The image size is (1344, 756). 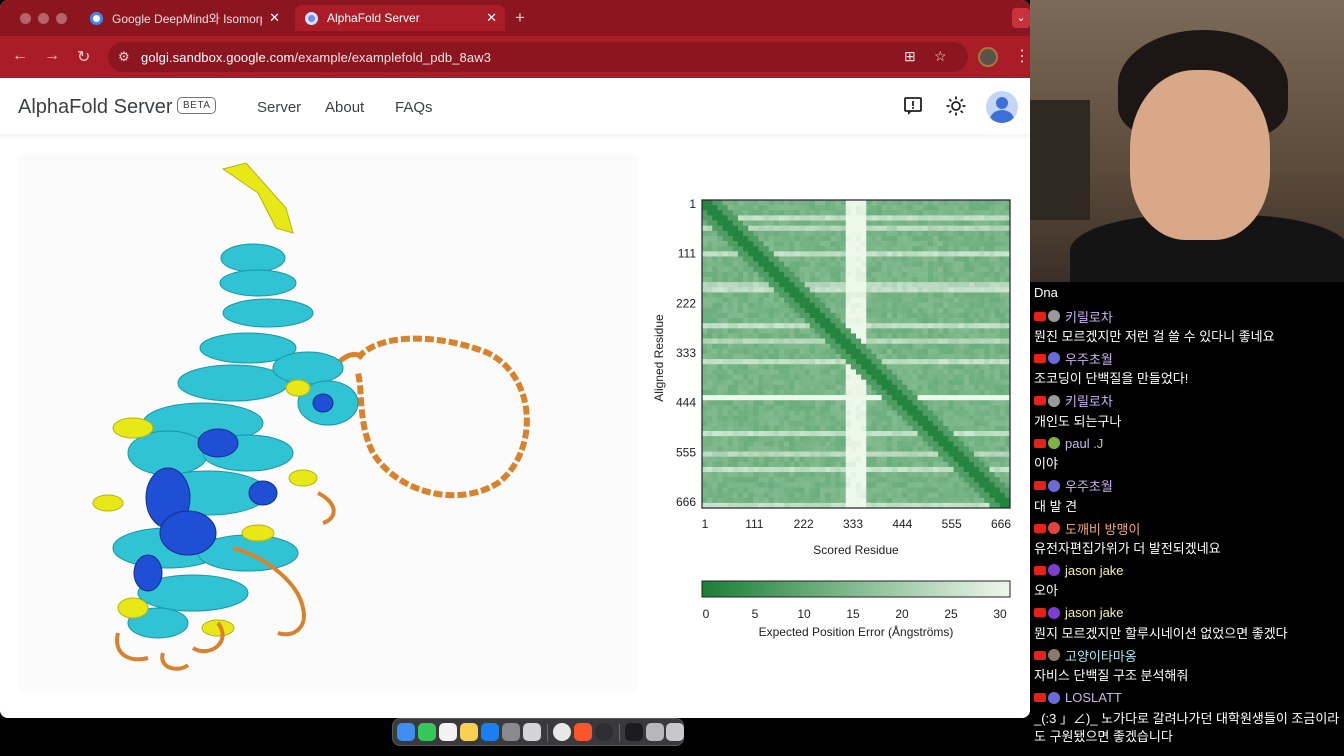 I want to click on launchpad-icon, so click(x=532, y=732).